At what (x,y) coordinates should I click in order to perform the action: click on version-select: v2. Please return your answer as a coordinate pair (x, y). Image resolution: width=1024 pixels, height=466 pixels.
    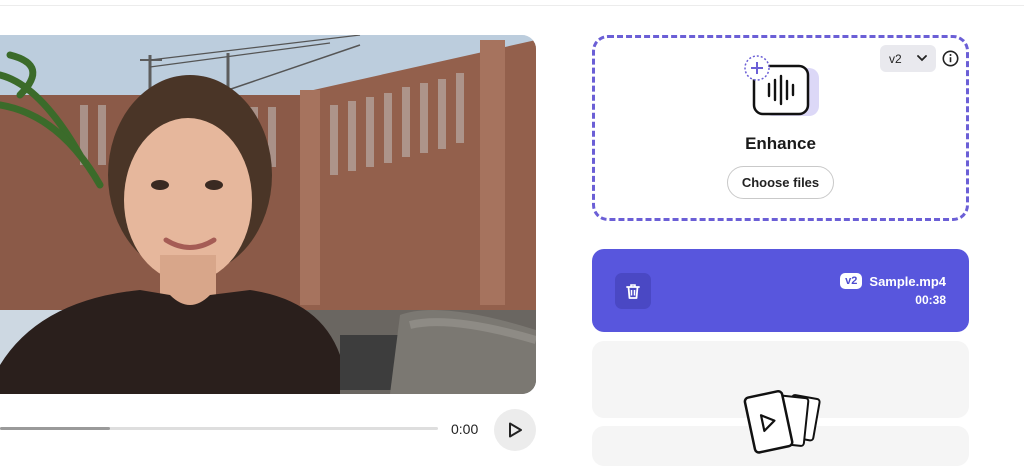
    Looking at the image, I should click on (908, 58).